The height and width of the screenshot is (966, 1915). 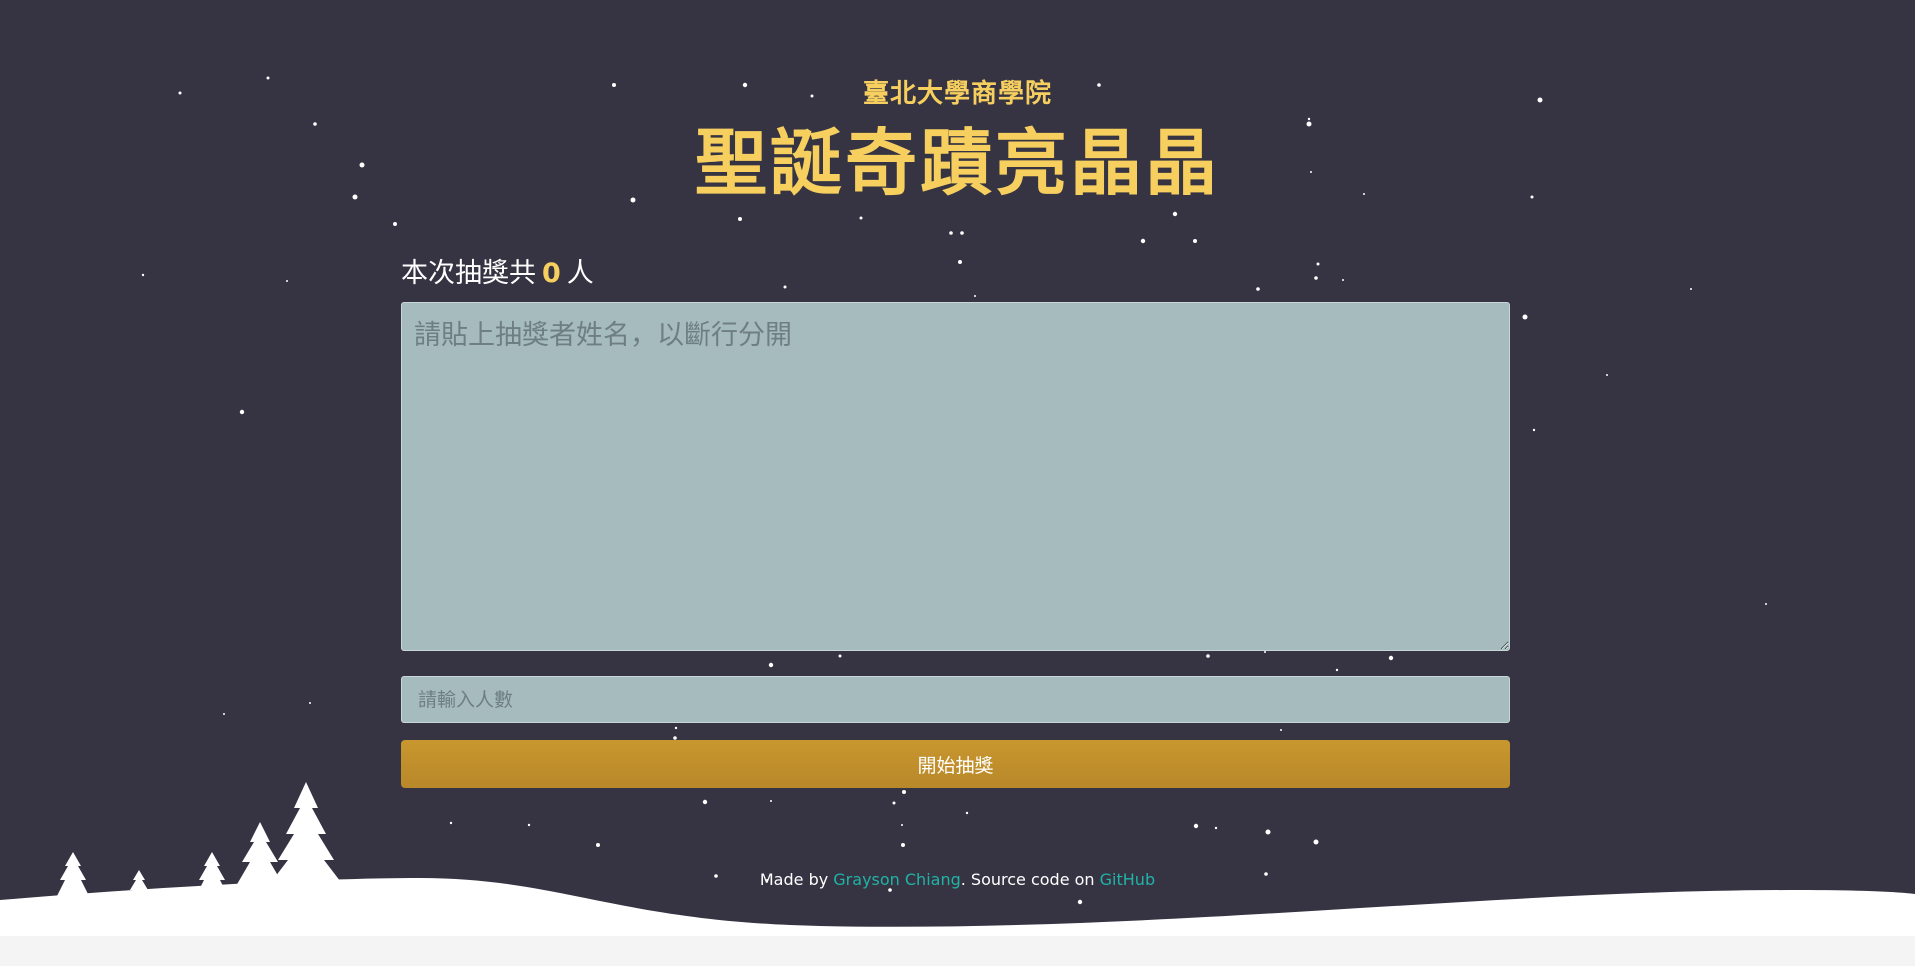 I want to click on author-link: Grayson Chiang, so click(x=896, y=879).